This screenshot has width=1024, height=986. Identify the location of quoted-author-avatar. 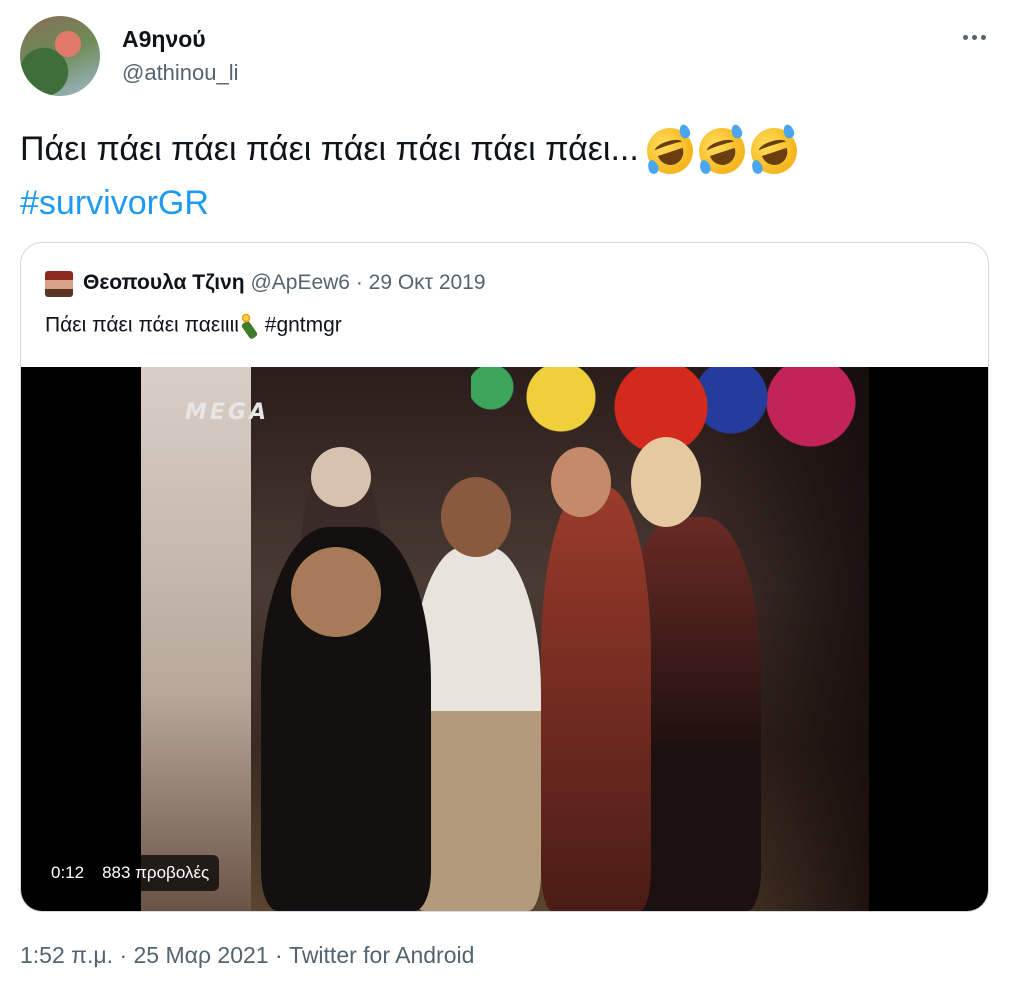
(59, 284).